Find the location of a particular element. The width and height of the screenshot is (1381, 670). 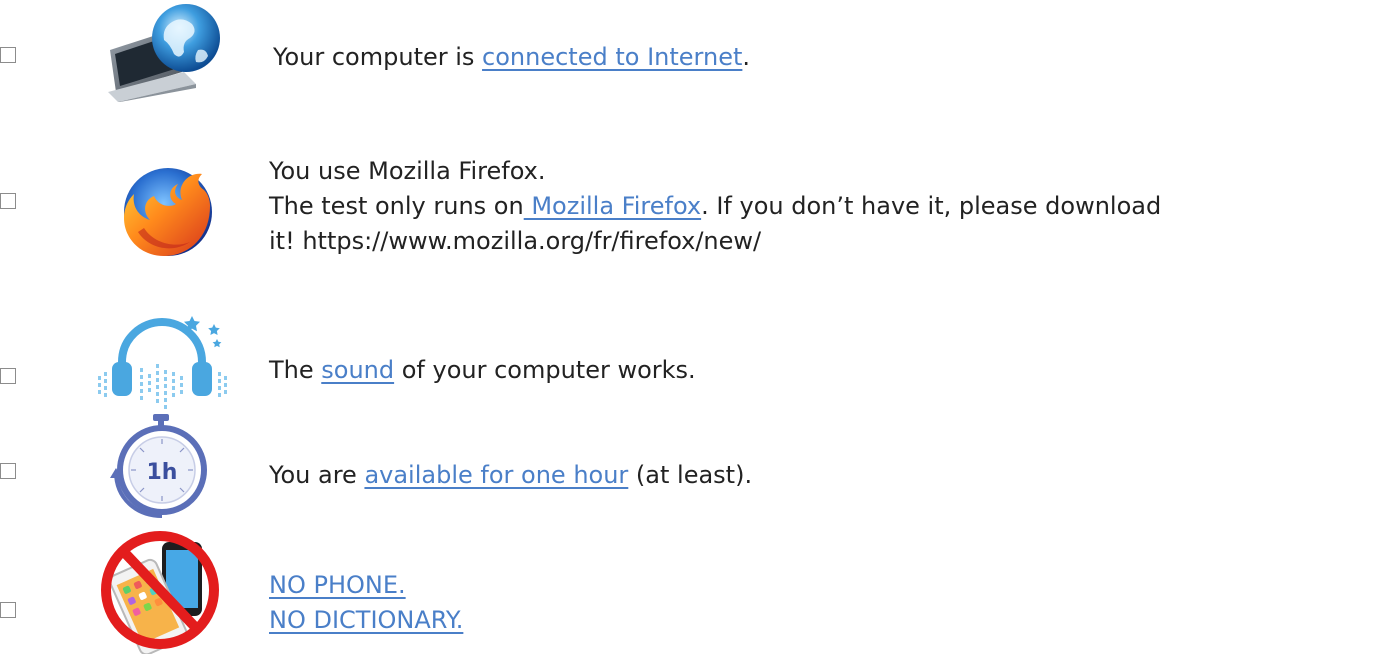

stopwatch-icon: 1h is located at coordinates (160, 466).